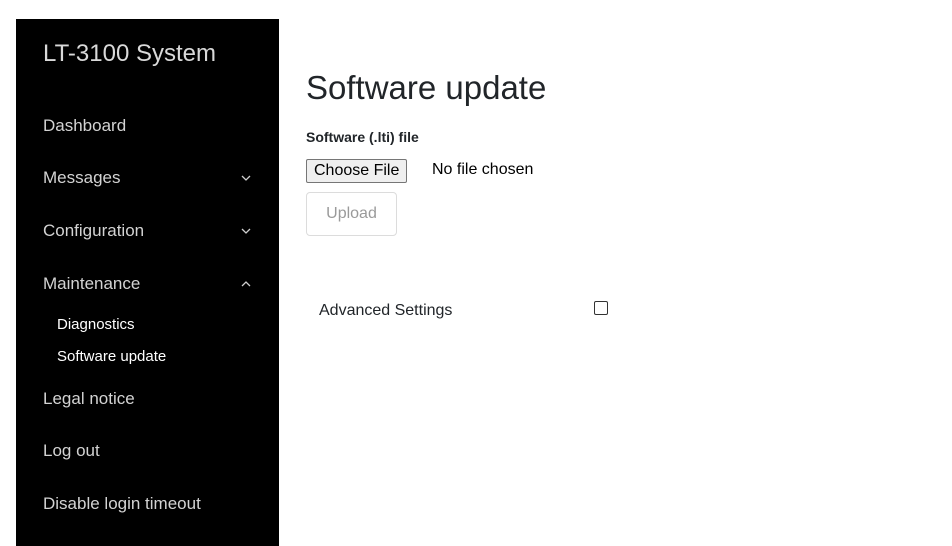  I want to click on sidebar-item-label: Maintenance, so click(92, 283).